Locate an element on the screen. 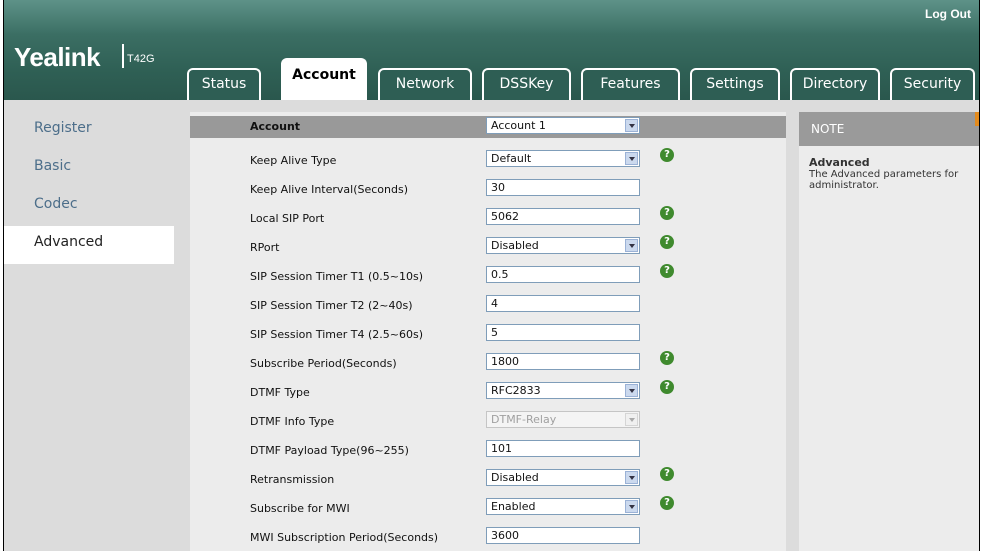 The width and height of the screenshot is (983, 551). field-input: 3600 is located at coordinates (563, 535).